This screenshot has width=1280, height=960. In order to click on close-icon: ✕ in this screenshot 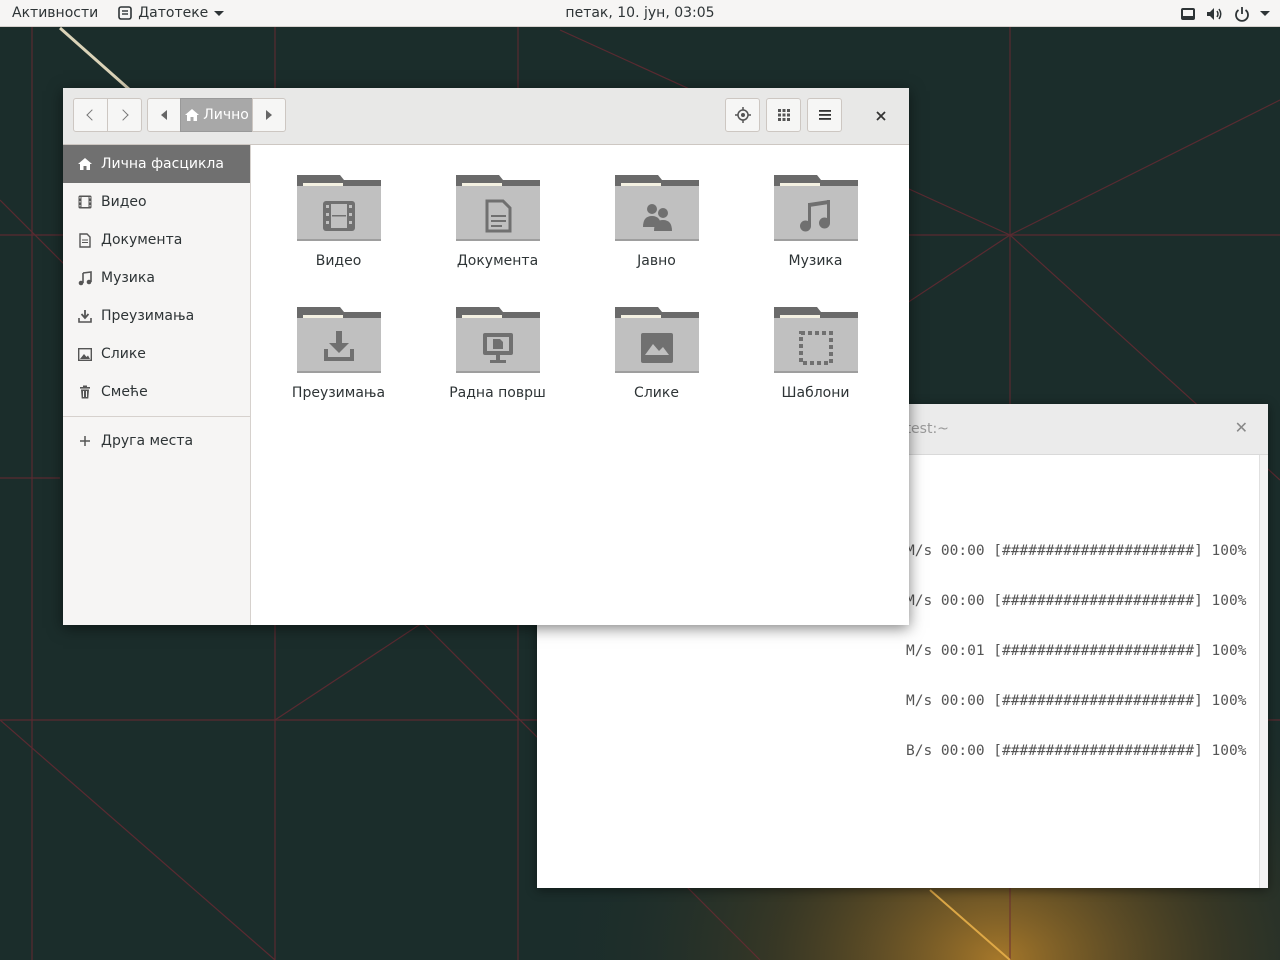, I will do `click(1241, 427)`.